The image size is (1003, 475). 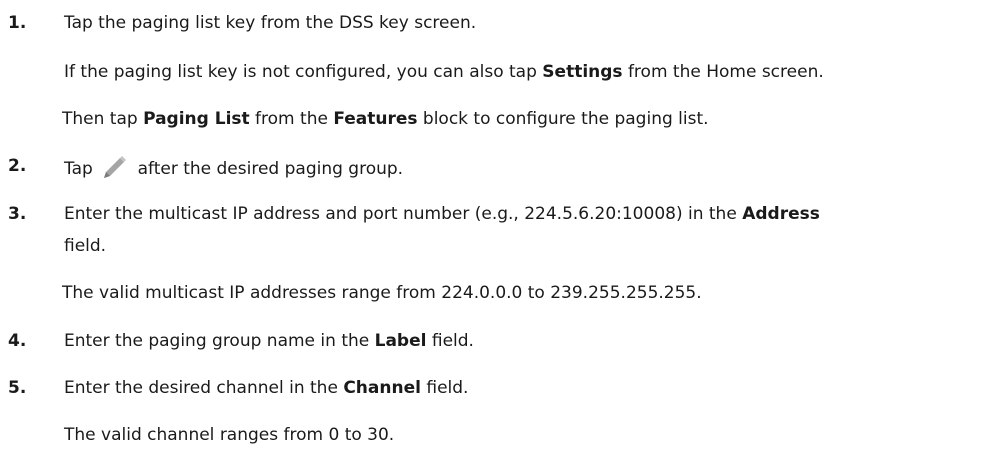 I want to click on step-4-text-c: field., so click(x=450, y=341).